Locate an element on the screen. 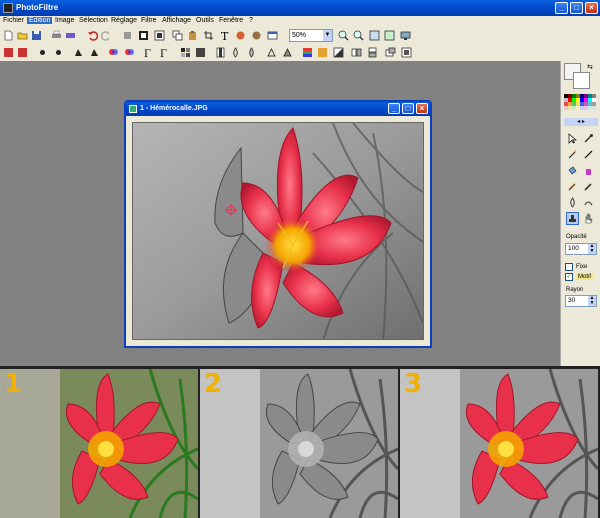 This screenshot has height=518, width=600. menu-image: Image is located at coordinates (64, 20).